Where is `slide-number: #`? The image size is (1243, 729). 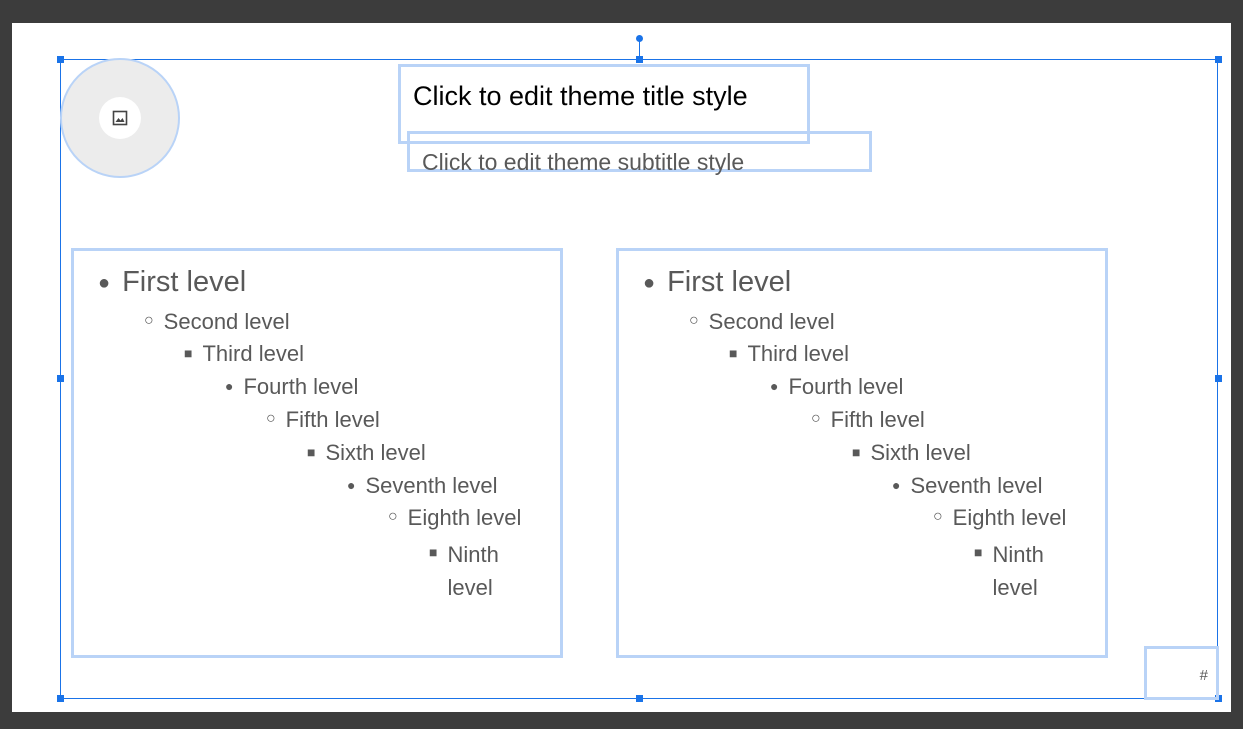 slide-number: # is located at coordinates (1203, 675).